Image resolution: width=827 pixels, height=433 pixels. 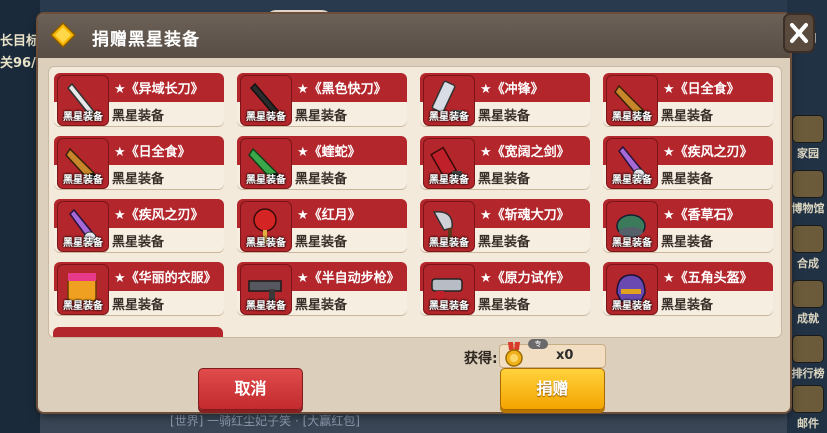 I want to click on equipment-card: 黑星装备 ★《红月》黑星装备, so click(x=322, y=225).